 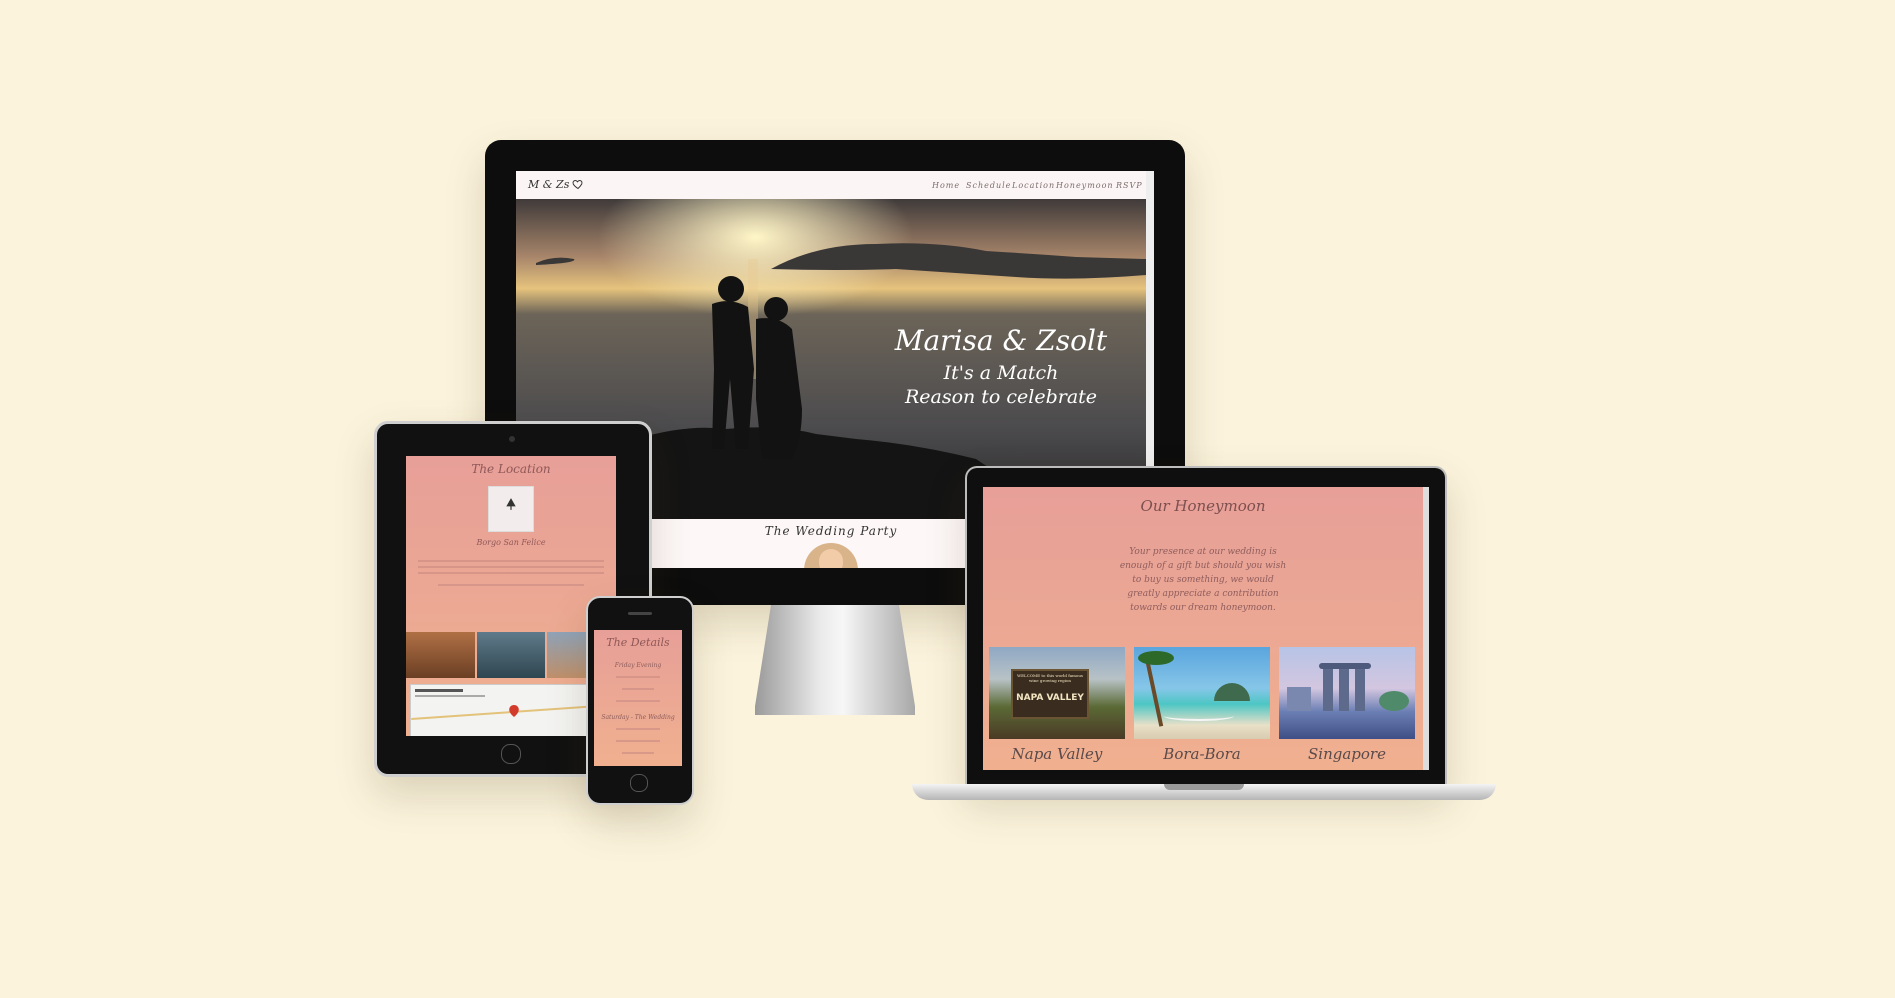 I want to click on laptop-notch, so click(x=1204, y=787).